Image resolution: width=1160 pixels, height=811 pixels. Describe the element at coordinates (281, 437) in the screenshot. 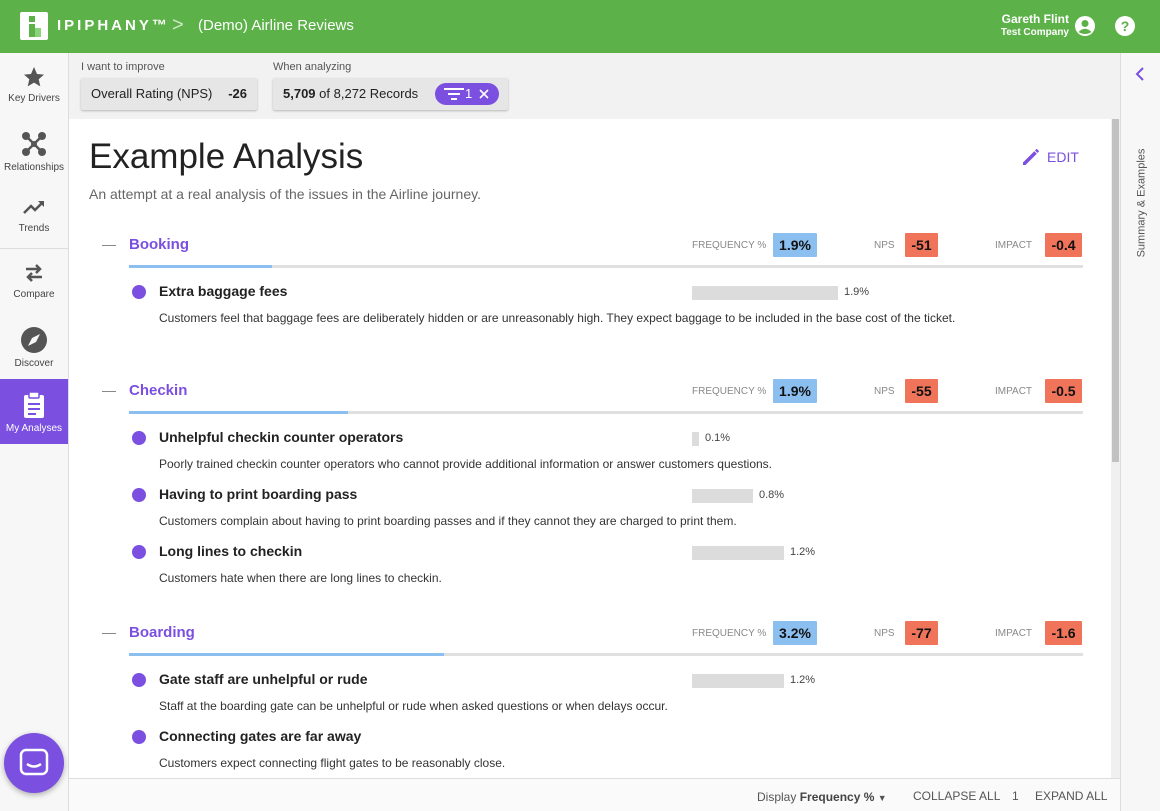

I see `item-title: Unhelpful checkin counter operators` at that location.